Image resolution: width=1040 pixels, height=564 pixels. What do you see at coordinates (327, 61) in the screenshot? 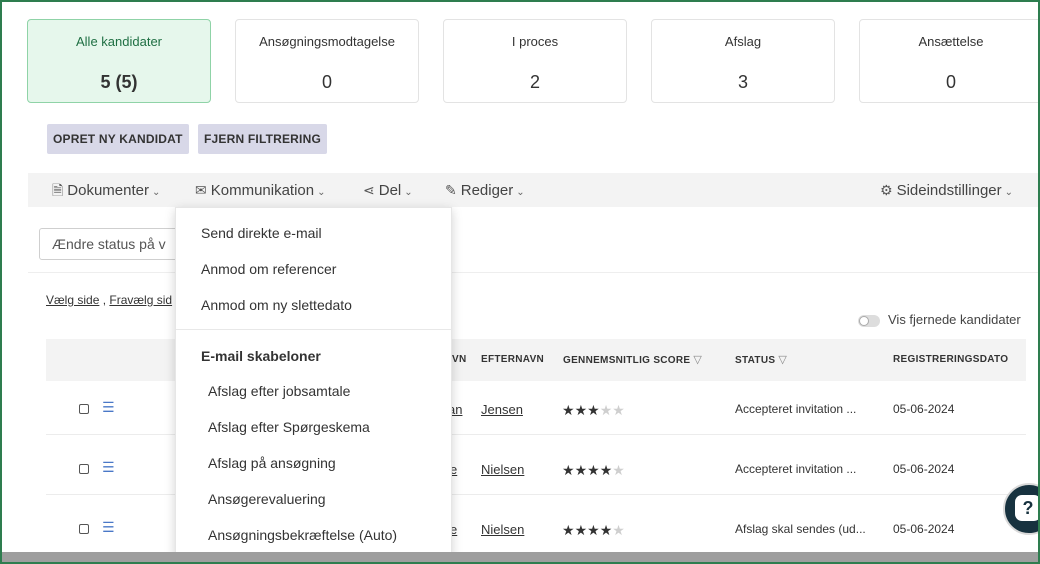
I see `stat-card-received: Ansøgningsmodtagelse 0` at bounding box center [327, 61].